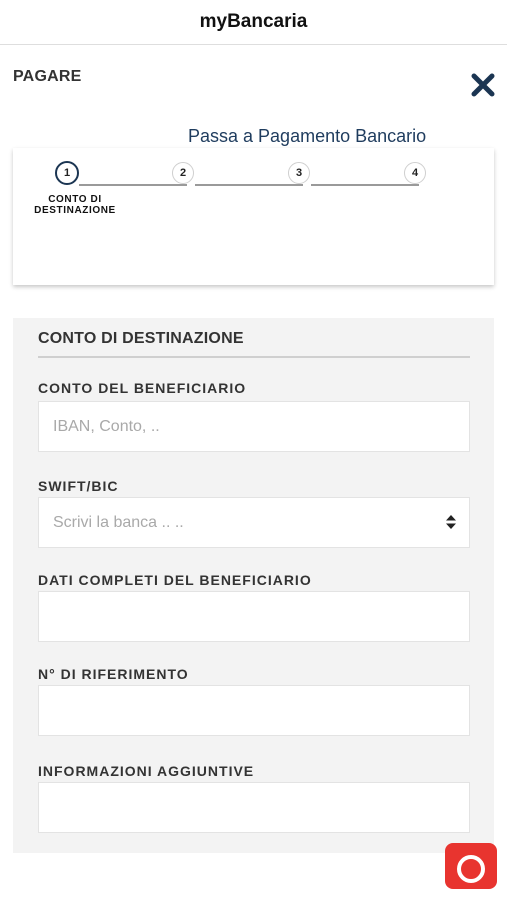 The image size is (507, 900). I want to click on swift-bic-label: SWIFT/BIC, so click(78, 486).